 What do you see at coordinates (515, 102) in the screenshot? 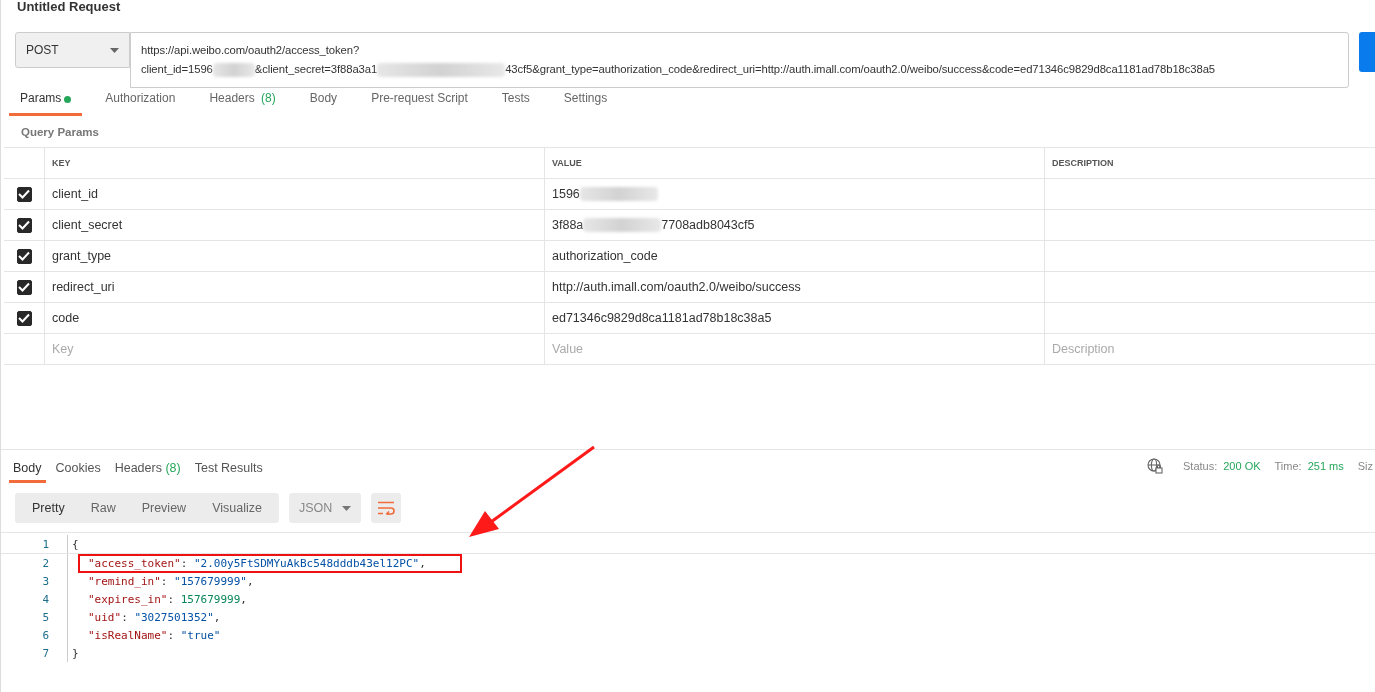
I see `request-tab: Tests` at bounding box center [515, 102].